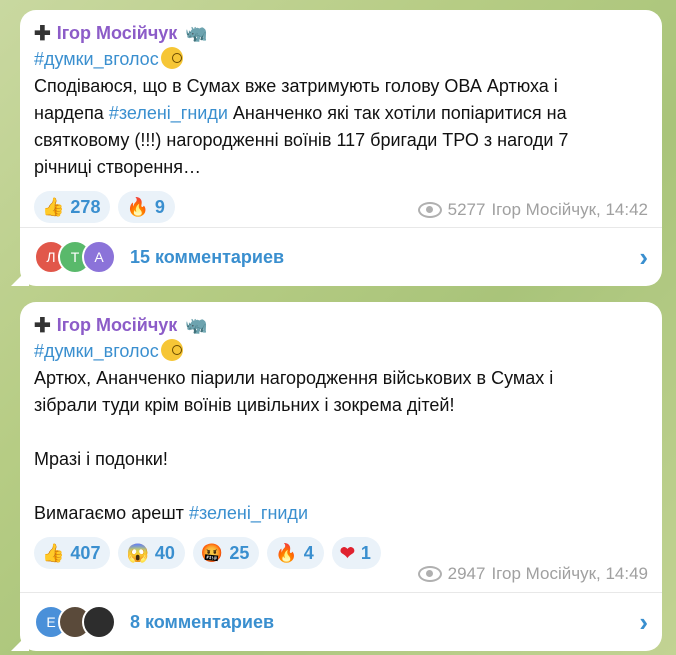 The width and height of the screenshot is (676, 655). I want to click on reaction-fire: 🔥 4, so click(295, 553).